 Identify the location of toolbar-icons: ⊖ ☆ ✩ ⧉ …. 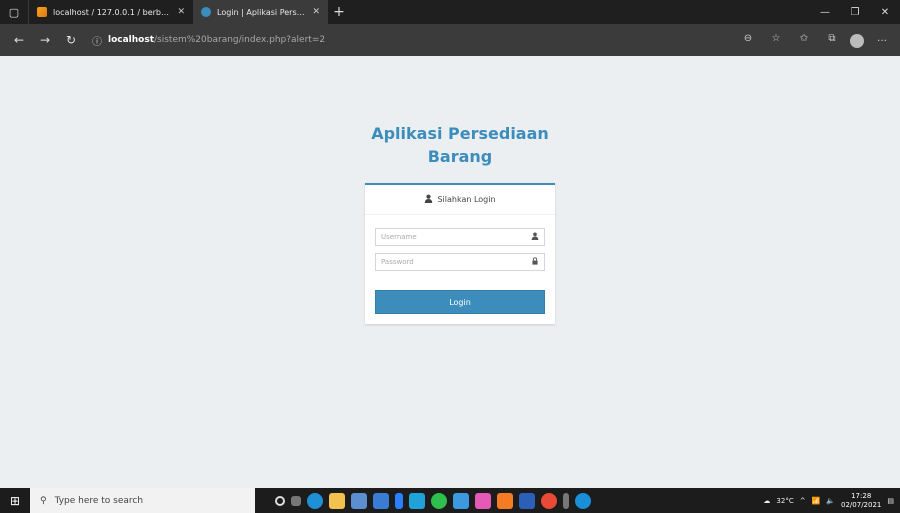
(815, 40).